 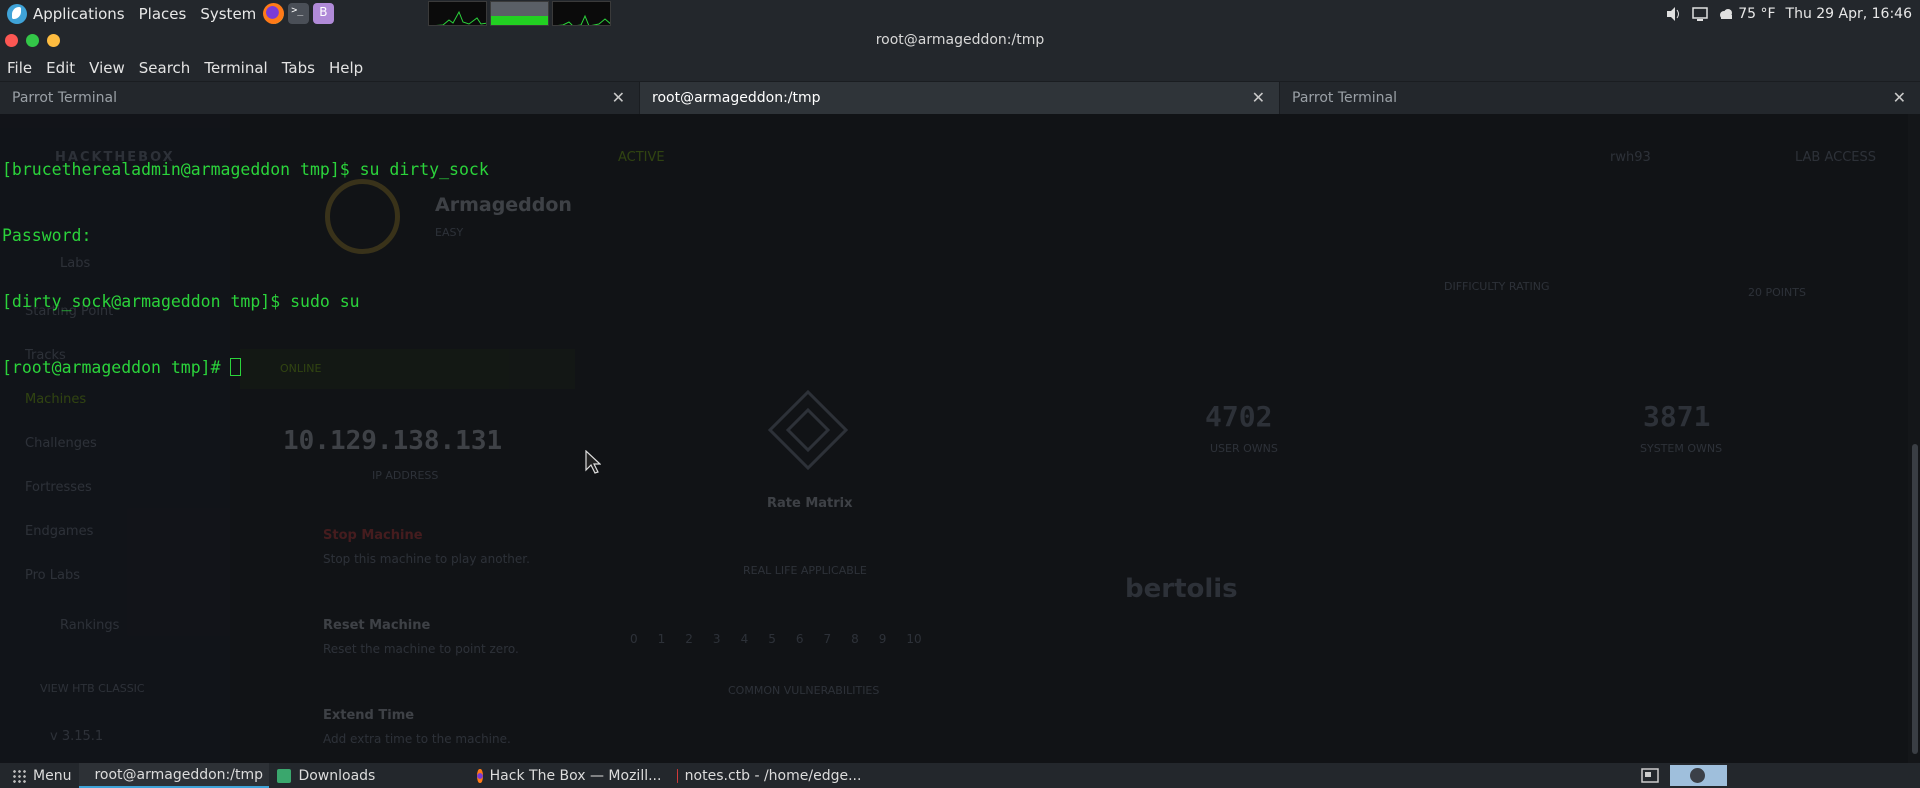 I want to click on network-monitor, so click(x=581, y=13).